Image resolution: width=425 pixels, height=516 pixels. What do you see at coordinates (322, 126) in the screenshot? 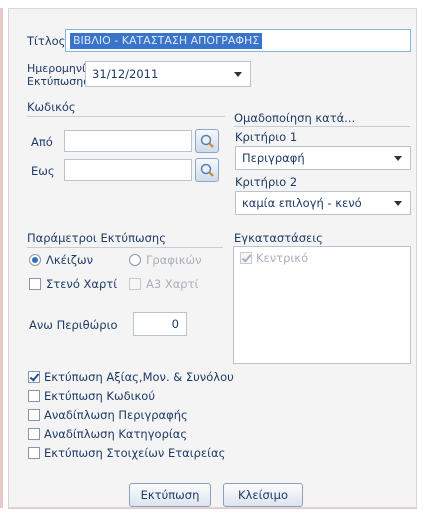
I see `grouping-divider` at bounding box center [322, 126].